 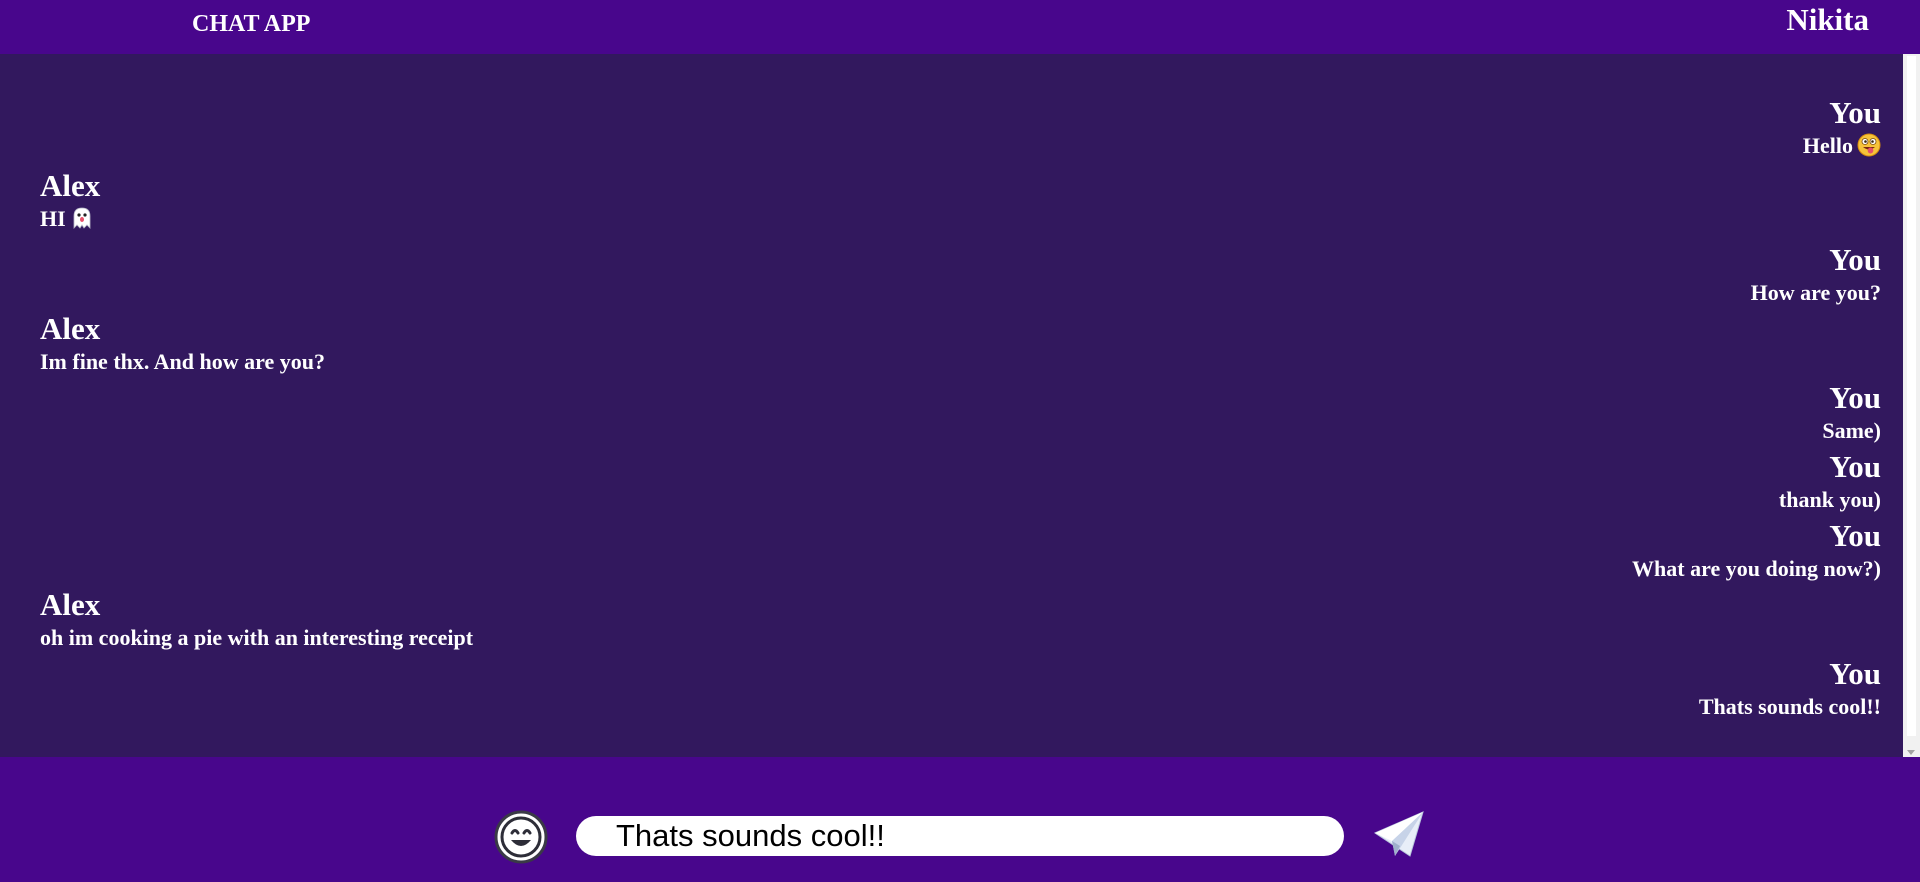 I want to click on message-text: Same), so click(x=1851, y=430).